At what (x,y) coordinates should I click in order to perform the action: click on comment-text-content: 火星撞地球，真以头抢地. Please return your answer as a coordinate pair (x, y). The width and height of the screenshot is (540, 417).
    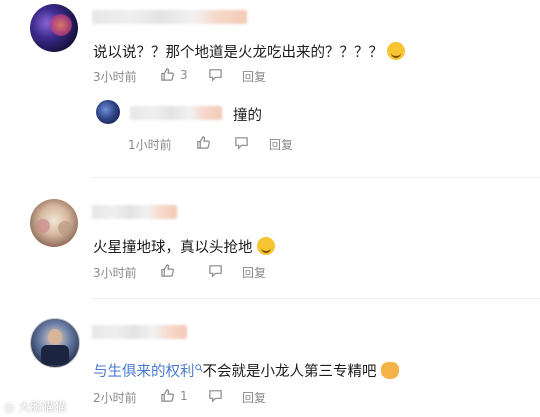
    Looking at the image, I should click on (173, 248).